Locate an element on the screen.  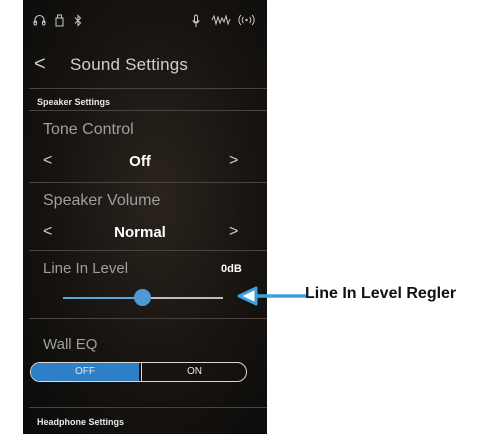
tone-control-prev-button: < is located at coordinates (47, 161).